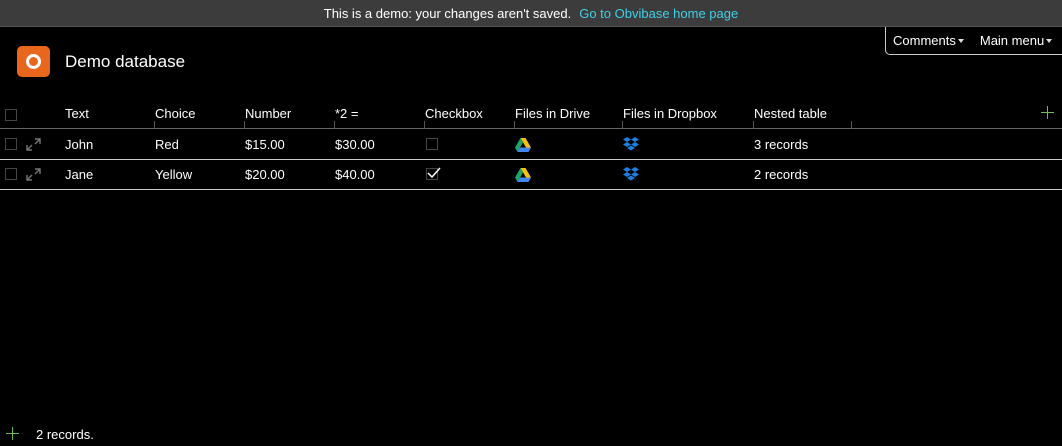 The image size is (1062, 446). Describe the element at coordinates (173, 174) in the screenshot. I see `cell-choice: Yellow` at that location.